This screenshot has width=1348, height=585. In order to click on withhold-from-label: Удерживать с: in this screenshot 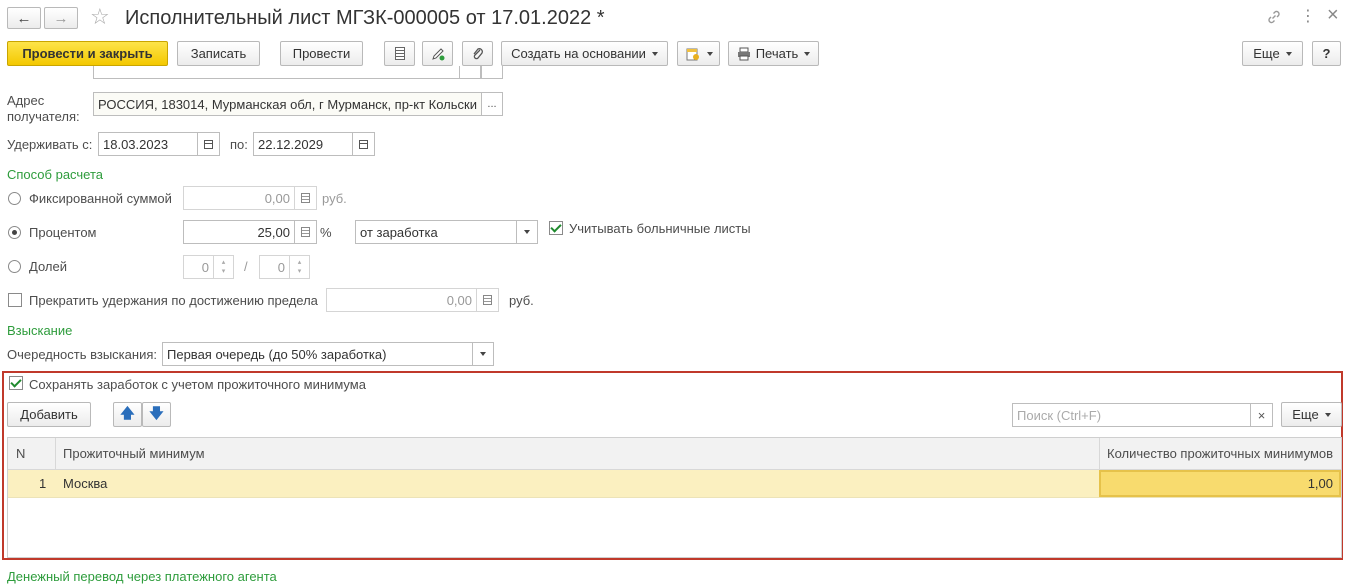, I will do `click(50, 144)`.